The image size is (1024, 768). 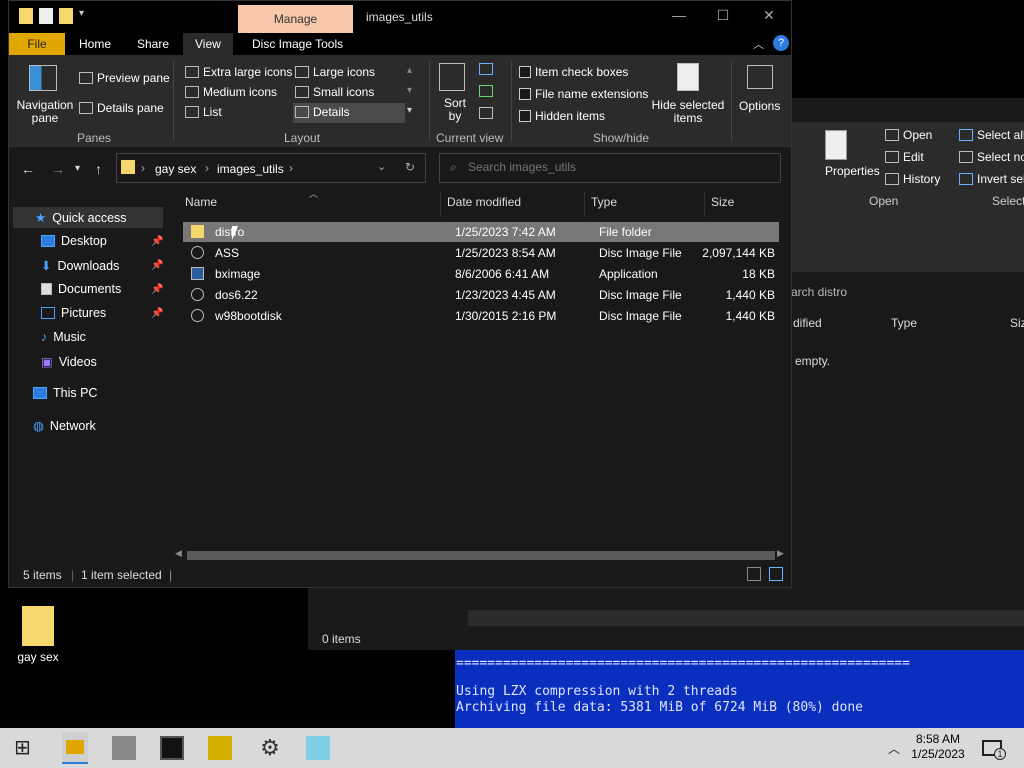 I want to click on options-button, so click(x=760, y=77).